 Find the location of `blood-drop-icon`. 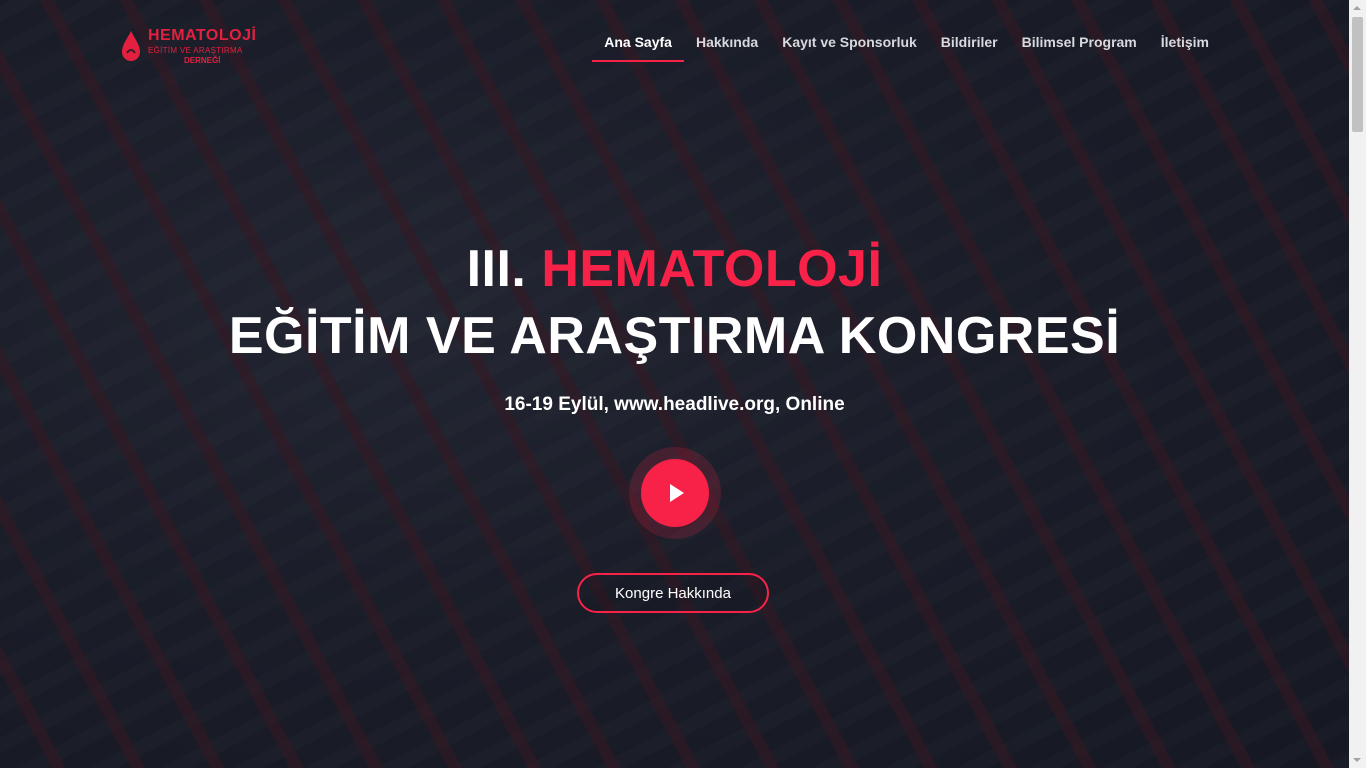

blood-drop-icon is located at coordinates (131, 46).